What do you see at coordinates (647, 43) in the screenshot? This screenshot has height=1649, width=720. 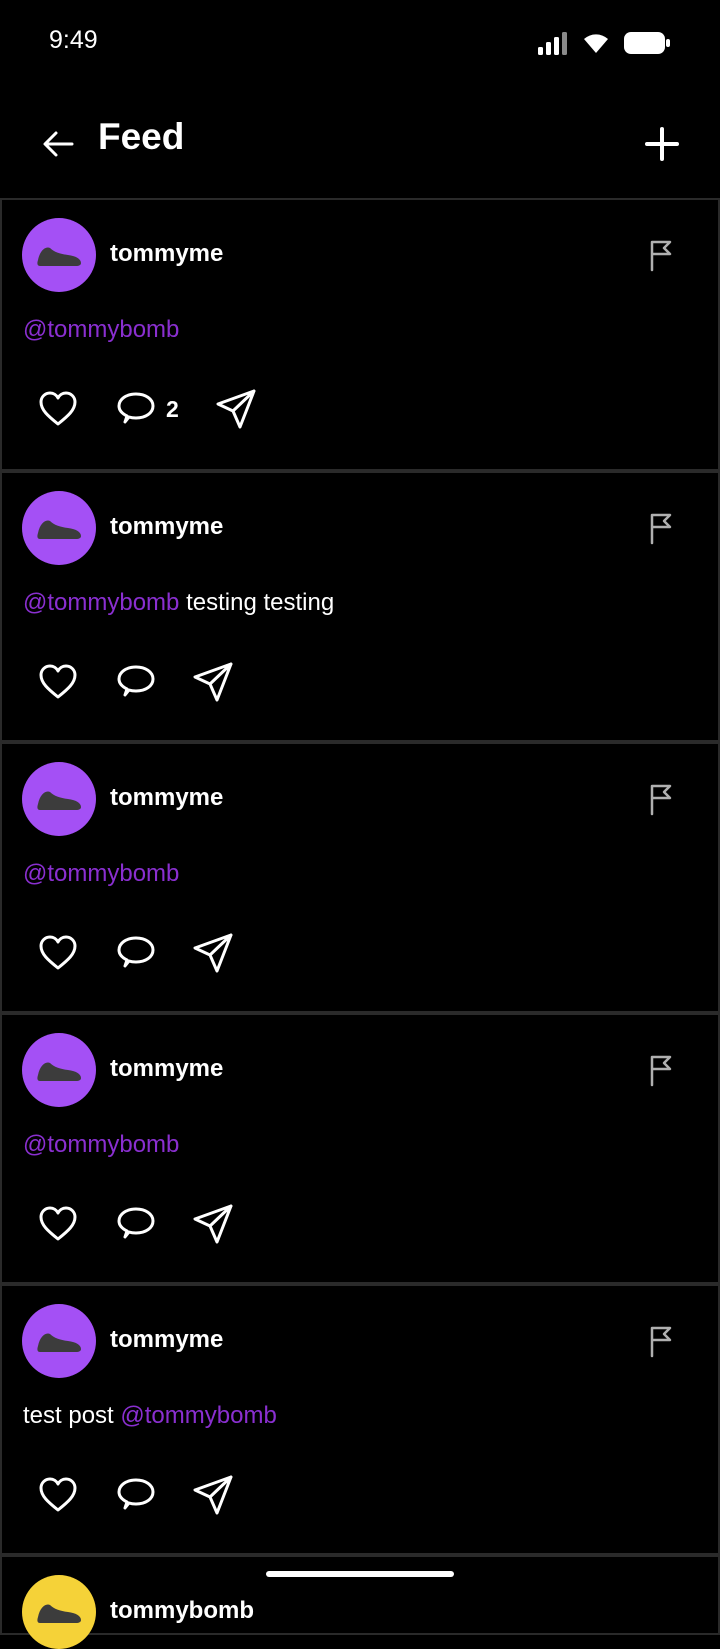 I see `battery-icon` at bounding box center [647, 43].